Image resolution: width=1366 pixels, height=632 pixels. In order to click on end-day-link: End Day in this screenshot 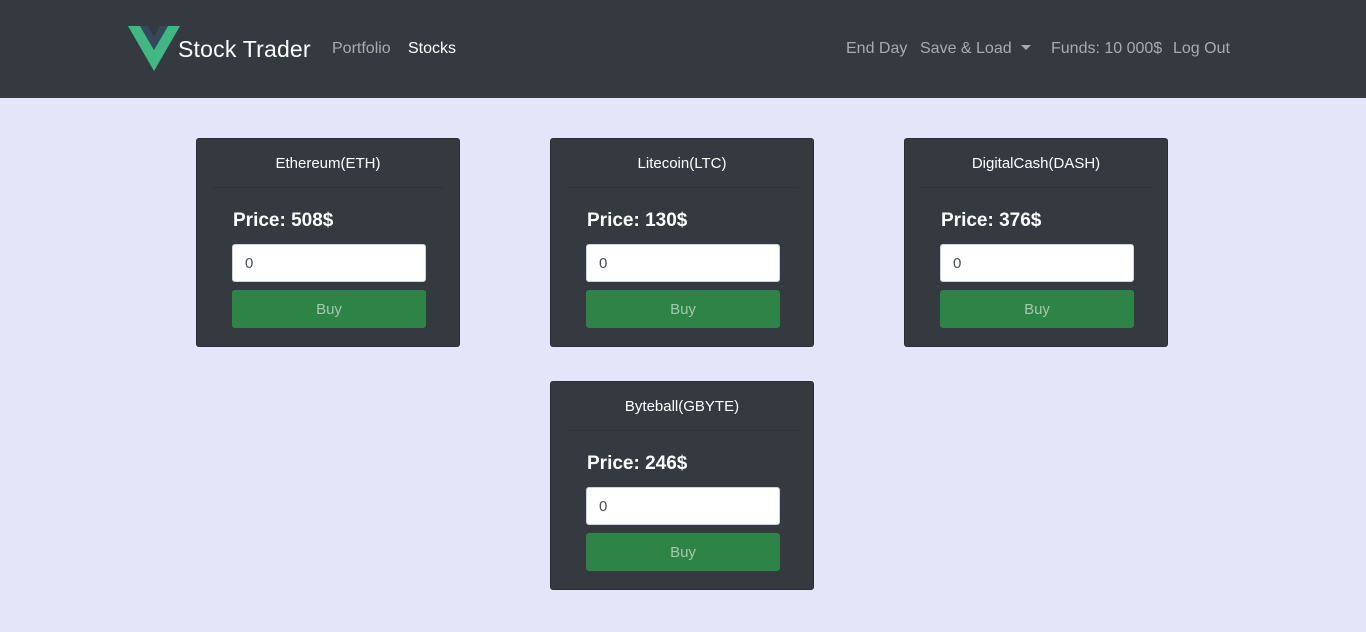, I will do `click(876, 49)`.